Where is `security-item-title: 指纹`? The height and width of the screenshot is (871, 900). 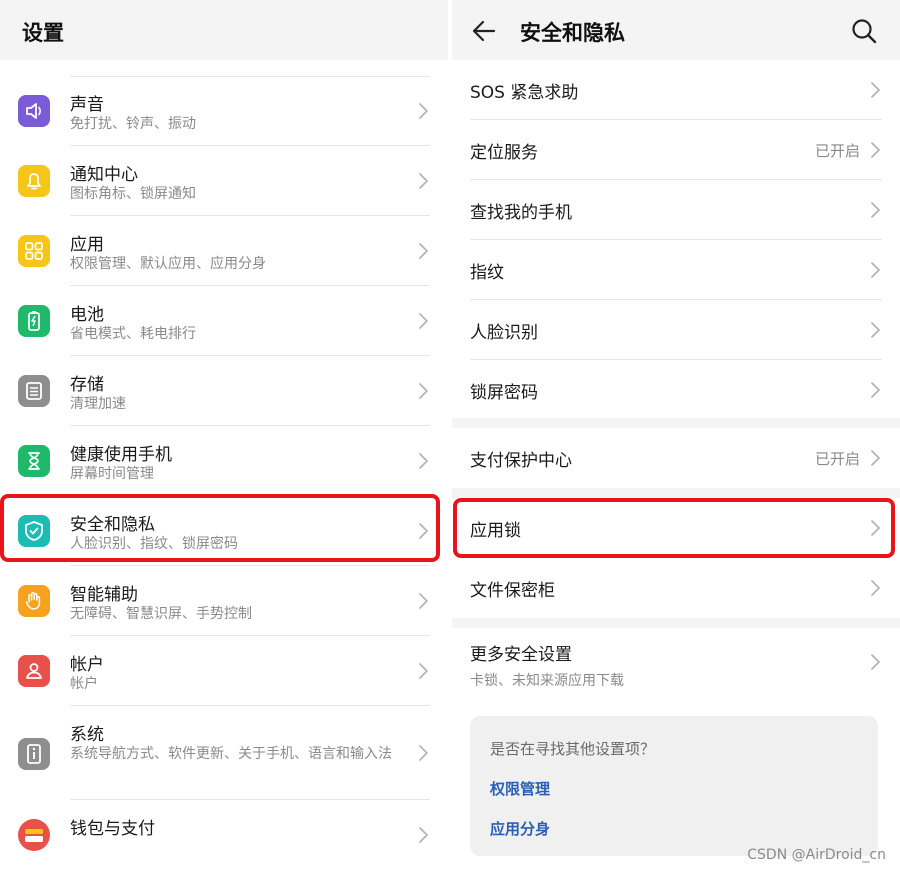
security-item-title: 指纹 is located at coordinates (487, 273).